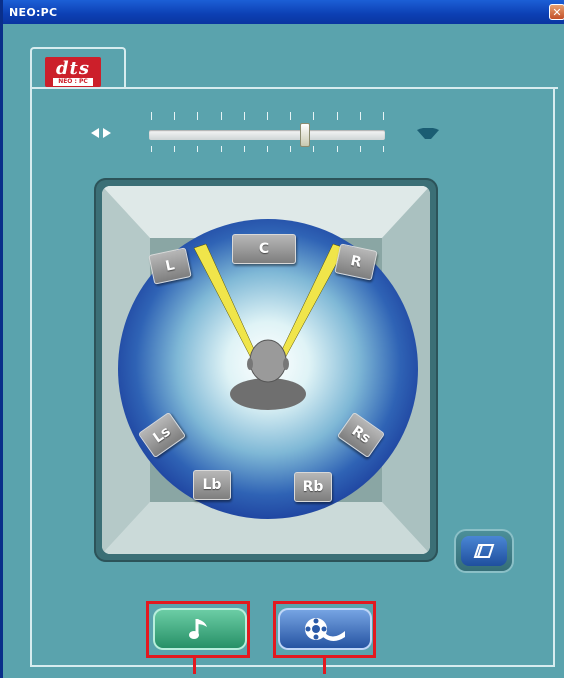 This screenshot has width=564, height=678. Describe the element at coordinates (198, 629) in the screenshot. I see `highlight-box-music` at that location.